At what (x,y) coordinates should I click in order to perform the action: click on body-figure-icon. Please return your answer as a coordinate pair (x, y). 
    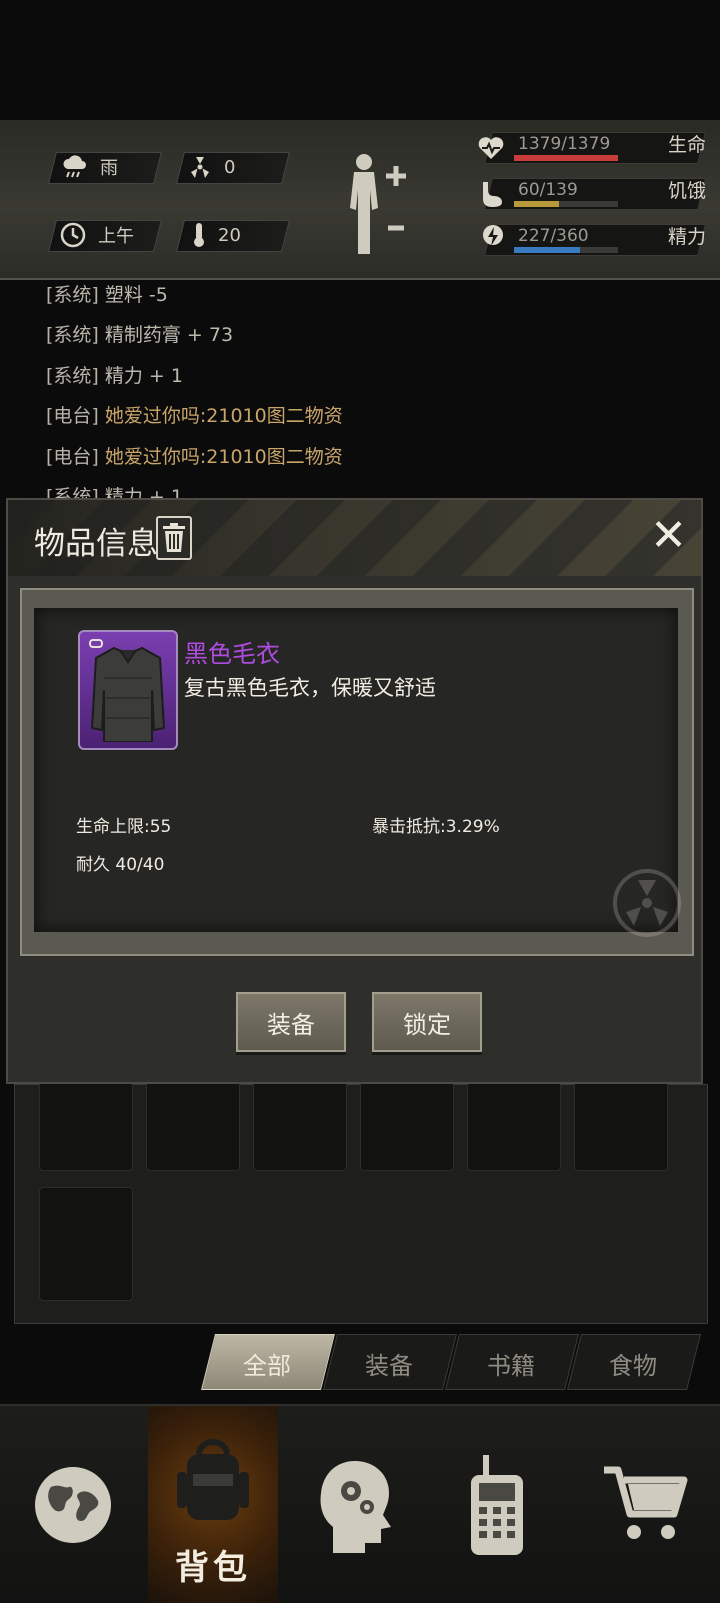
    Looking at the image, I should click on (378, 204).